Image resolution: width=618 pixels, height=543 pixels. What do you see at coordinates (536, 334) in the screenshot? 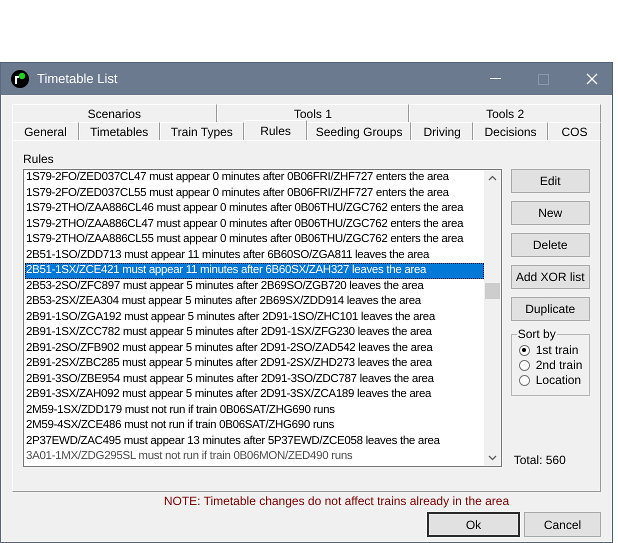
I see `sort-by-label: Sort by` at bounding box center [536, 334].